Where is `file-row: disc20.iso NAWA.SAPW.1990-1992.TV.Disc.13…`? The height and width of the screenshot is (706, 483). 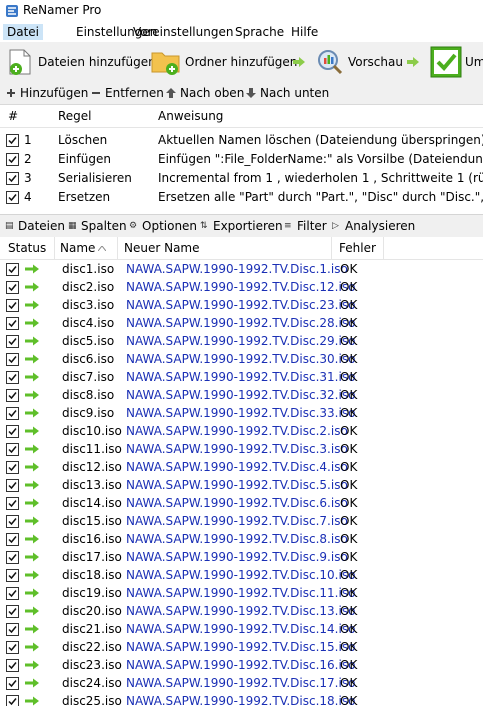 file-row: disc20.iso NAWA.SAPW.1990-1992.TV.Disc.13… is located at coordinates (241, 611).